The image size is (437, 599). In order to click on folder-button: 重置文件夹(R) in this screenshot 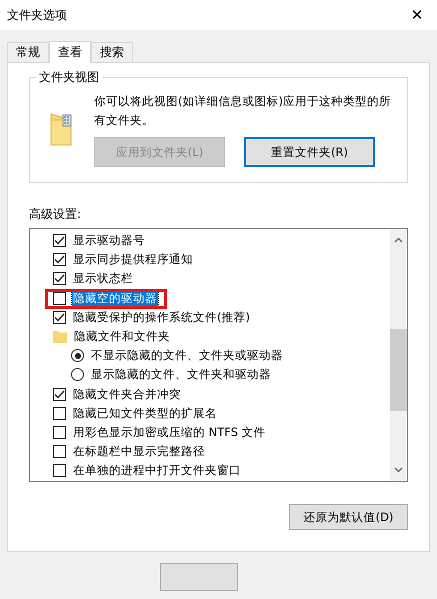, I will do `click(309, 152)`.